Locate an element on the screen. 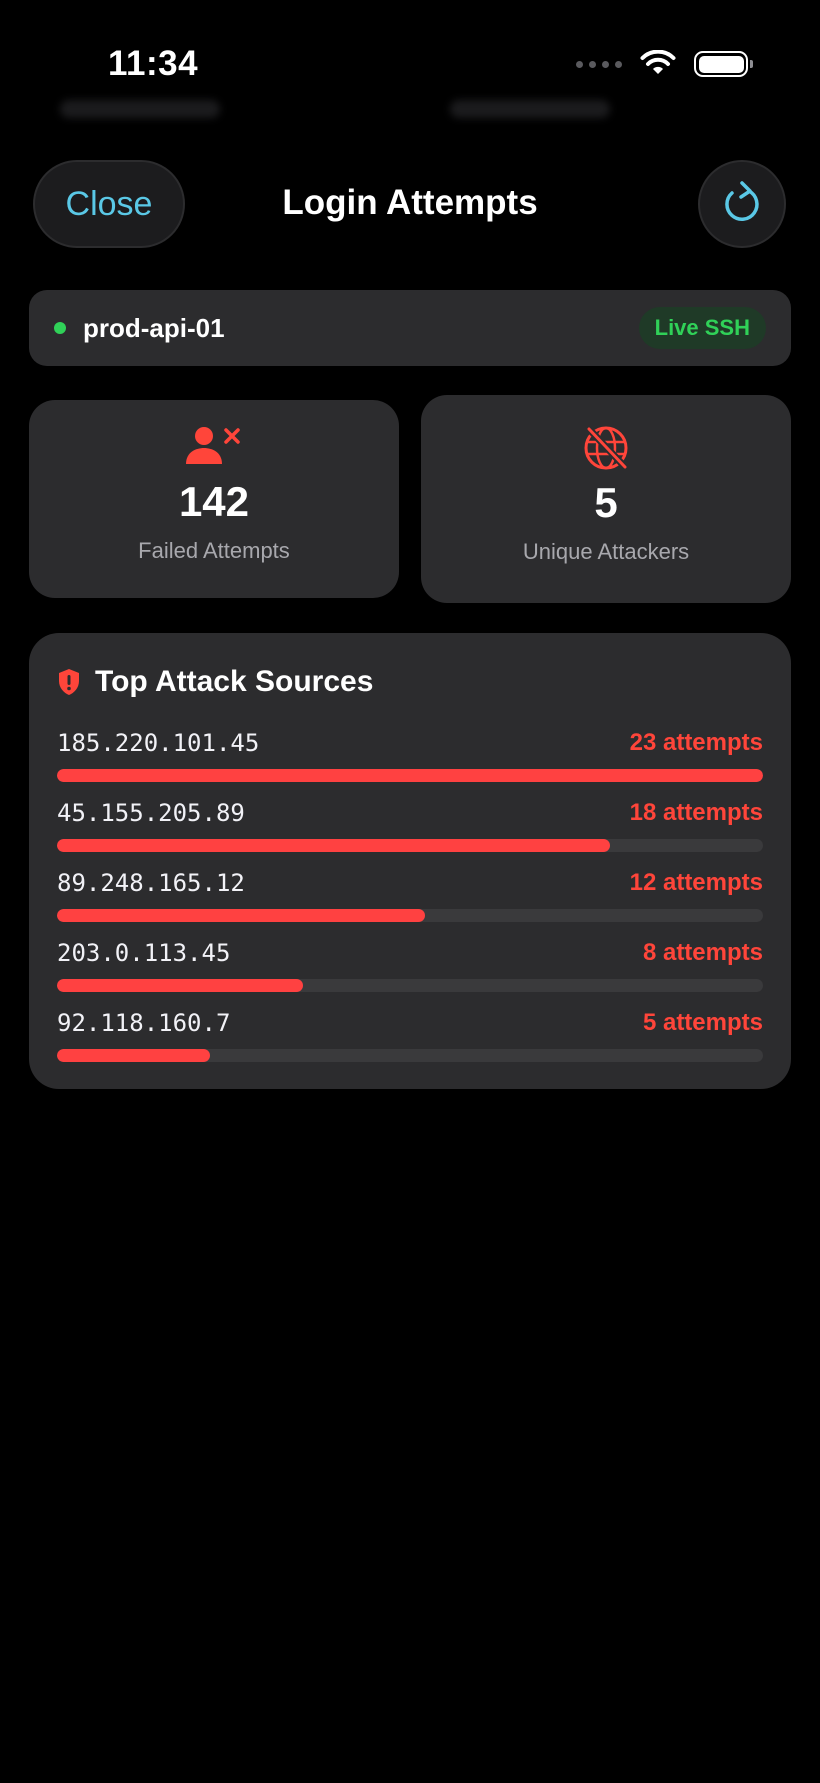 This screenshot has height=1783, width=820. unique-attackers-label: Unique Attackers is located at coordinates (606, 551).